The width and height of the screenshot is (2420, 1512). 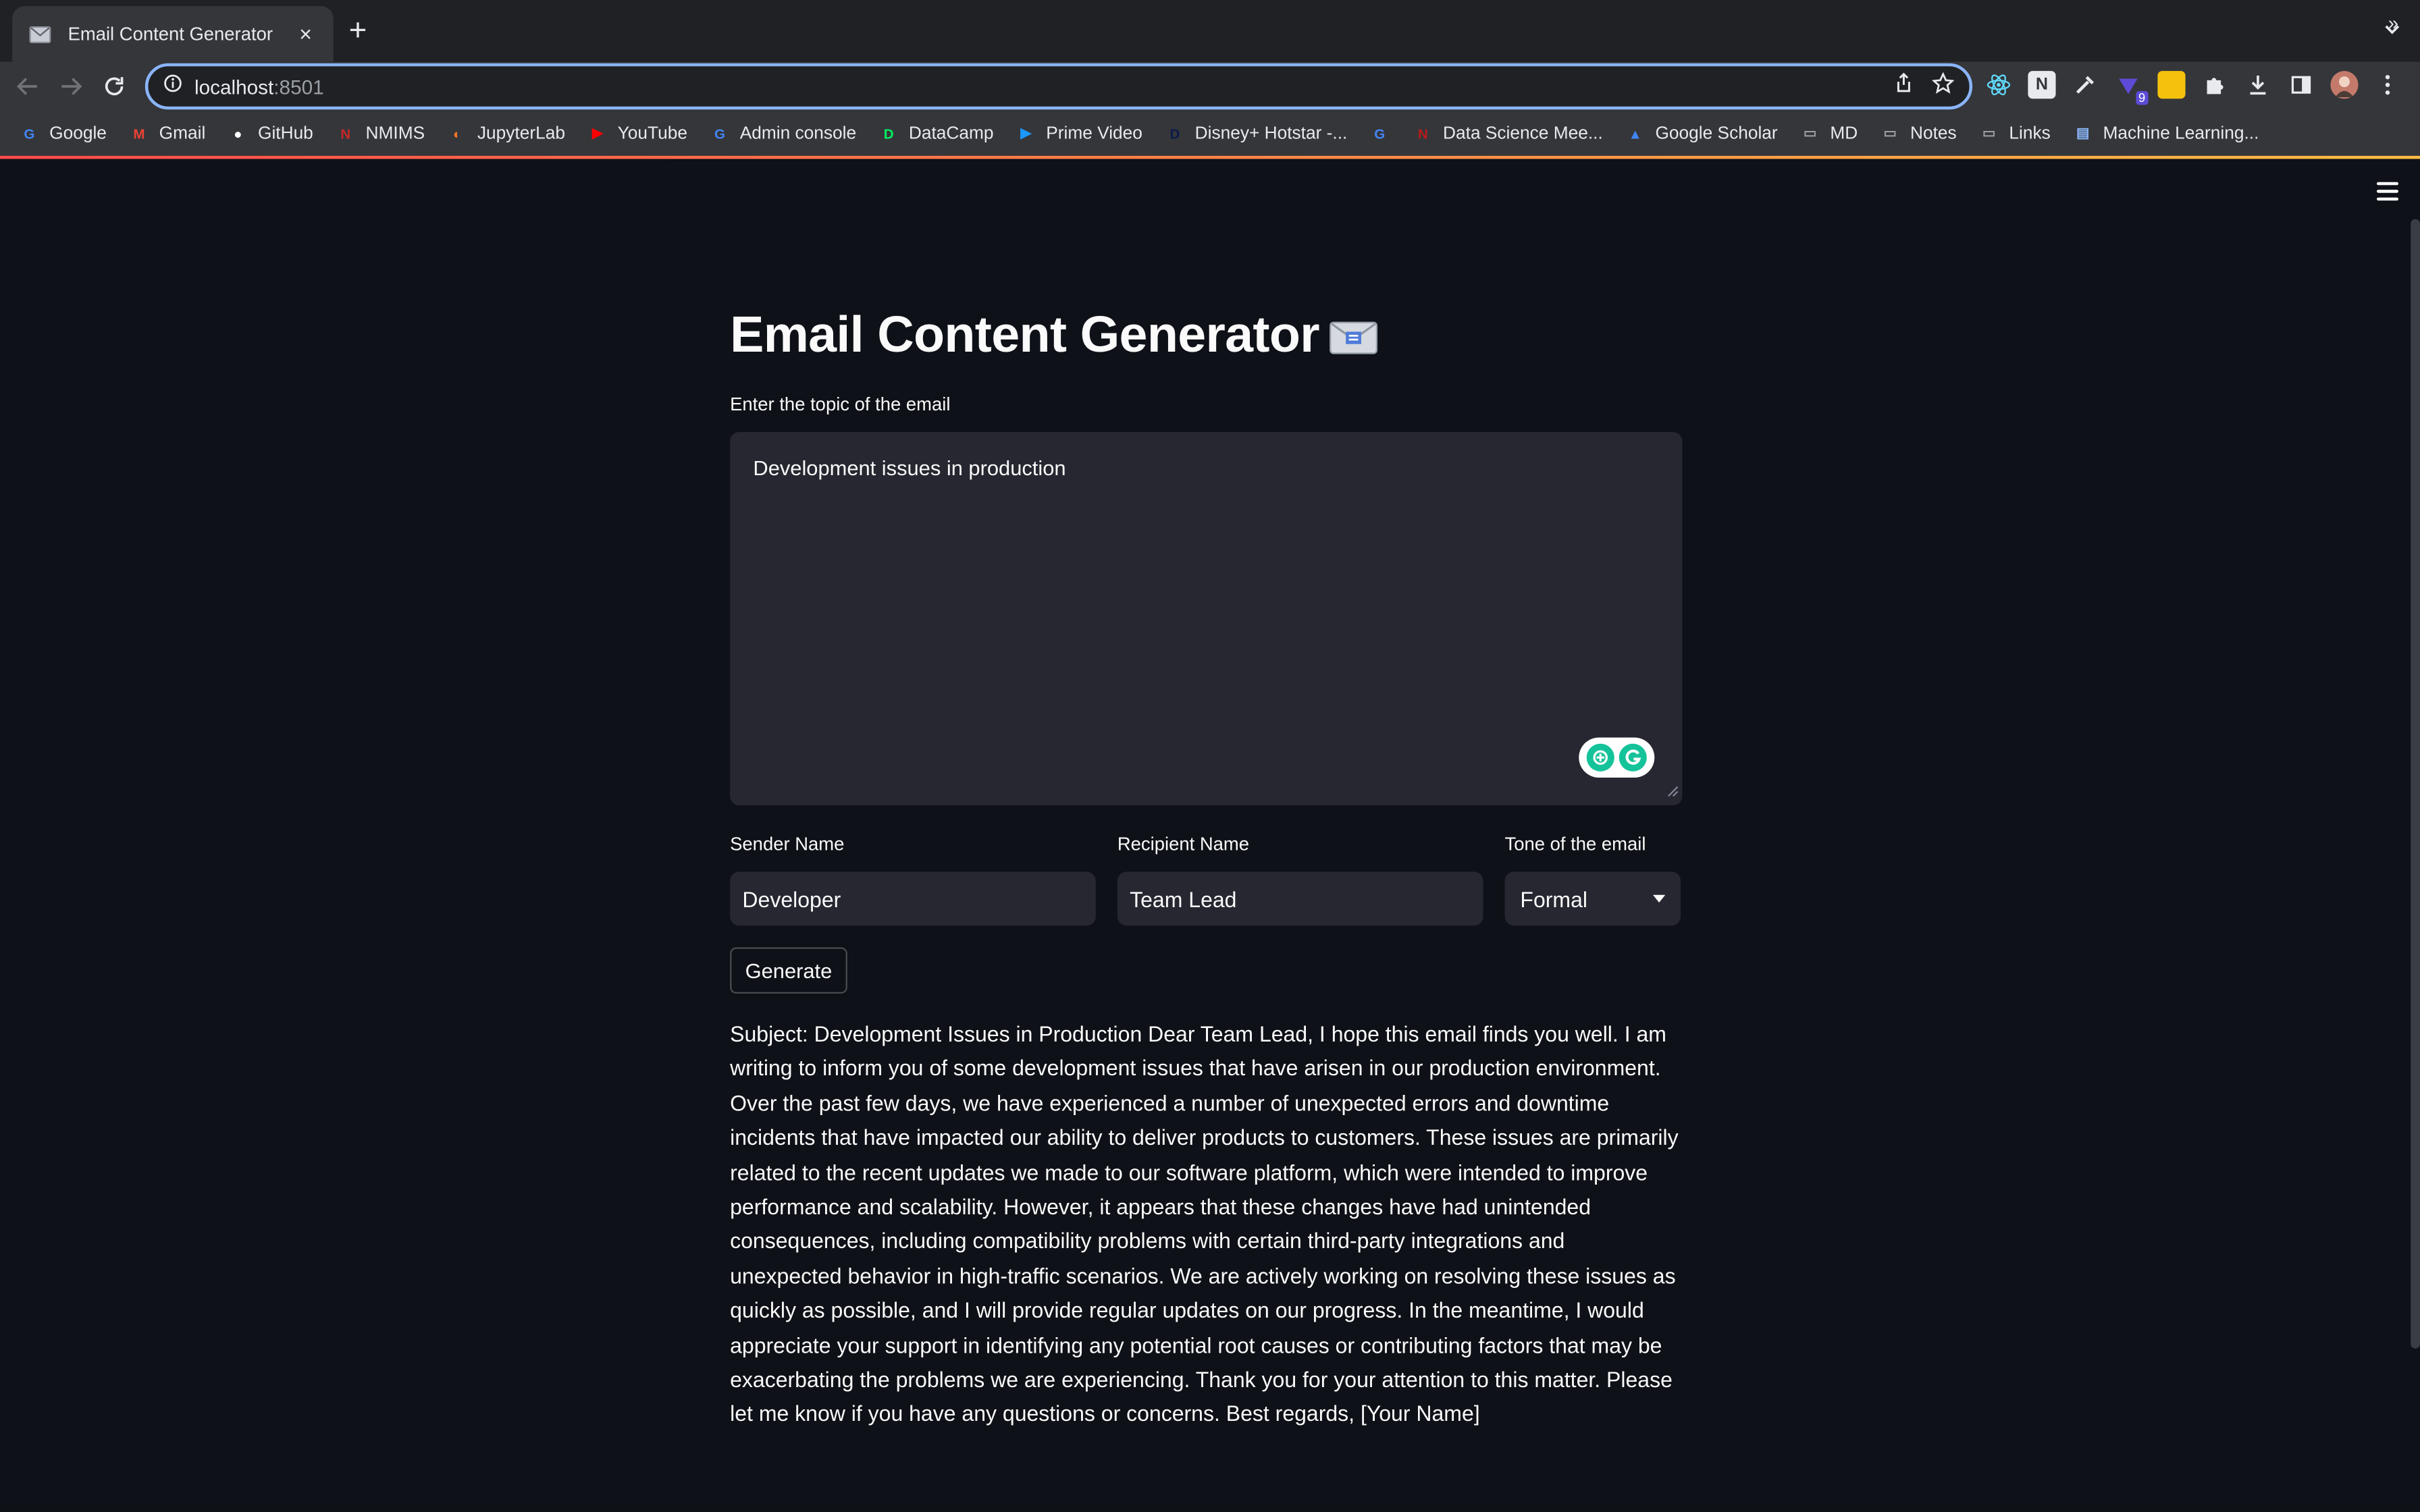 I want to click on sender-input: Developer, so click(x=913, y=898).